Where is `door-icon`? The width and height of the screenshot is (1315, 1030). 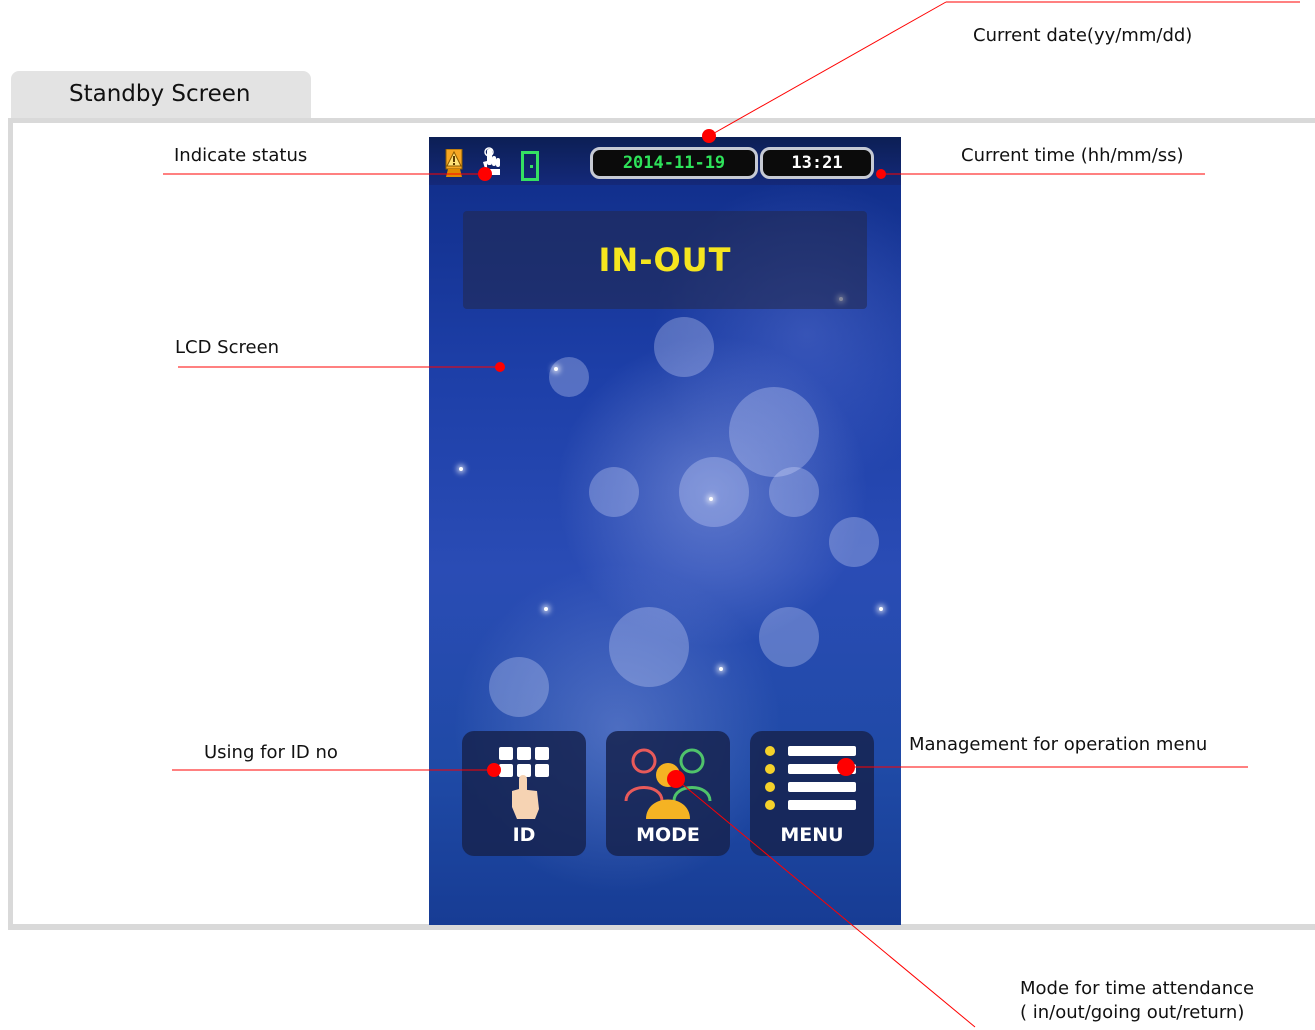 door-icon is located at coordinates (530, 166).